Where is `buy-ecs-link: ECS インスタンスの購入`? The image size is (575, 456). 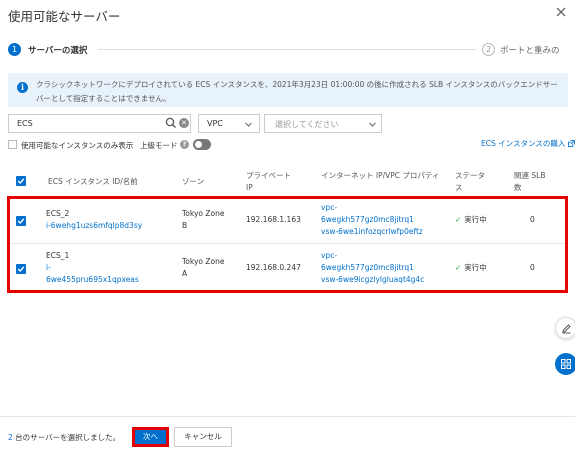 buy-ecs-link: ECS インスタンスの購入 is located at coordinates (528, 143).